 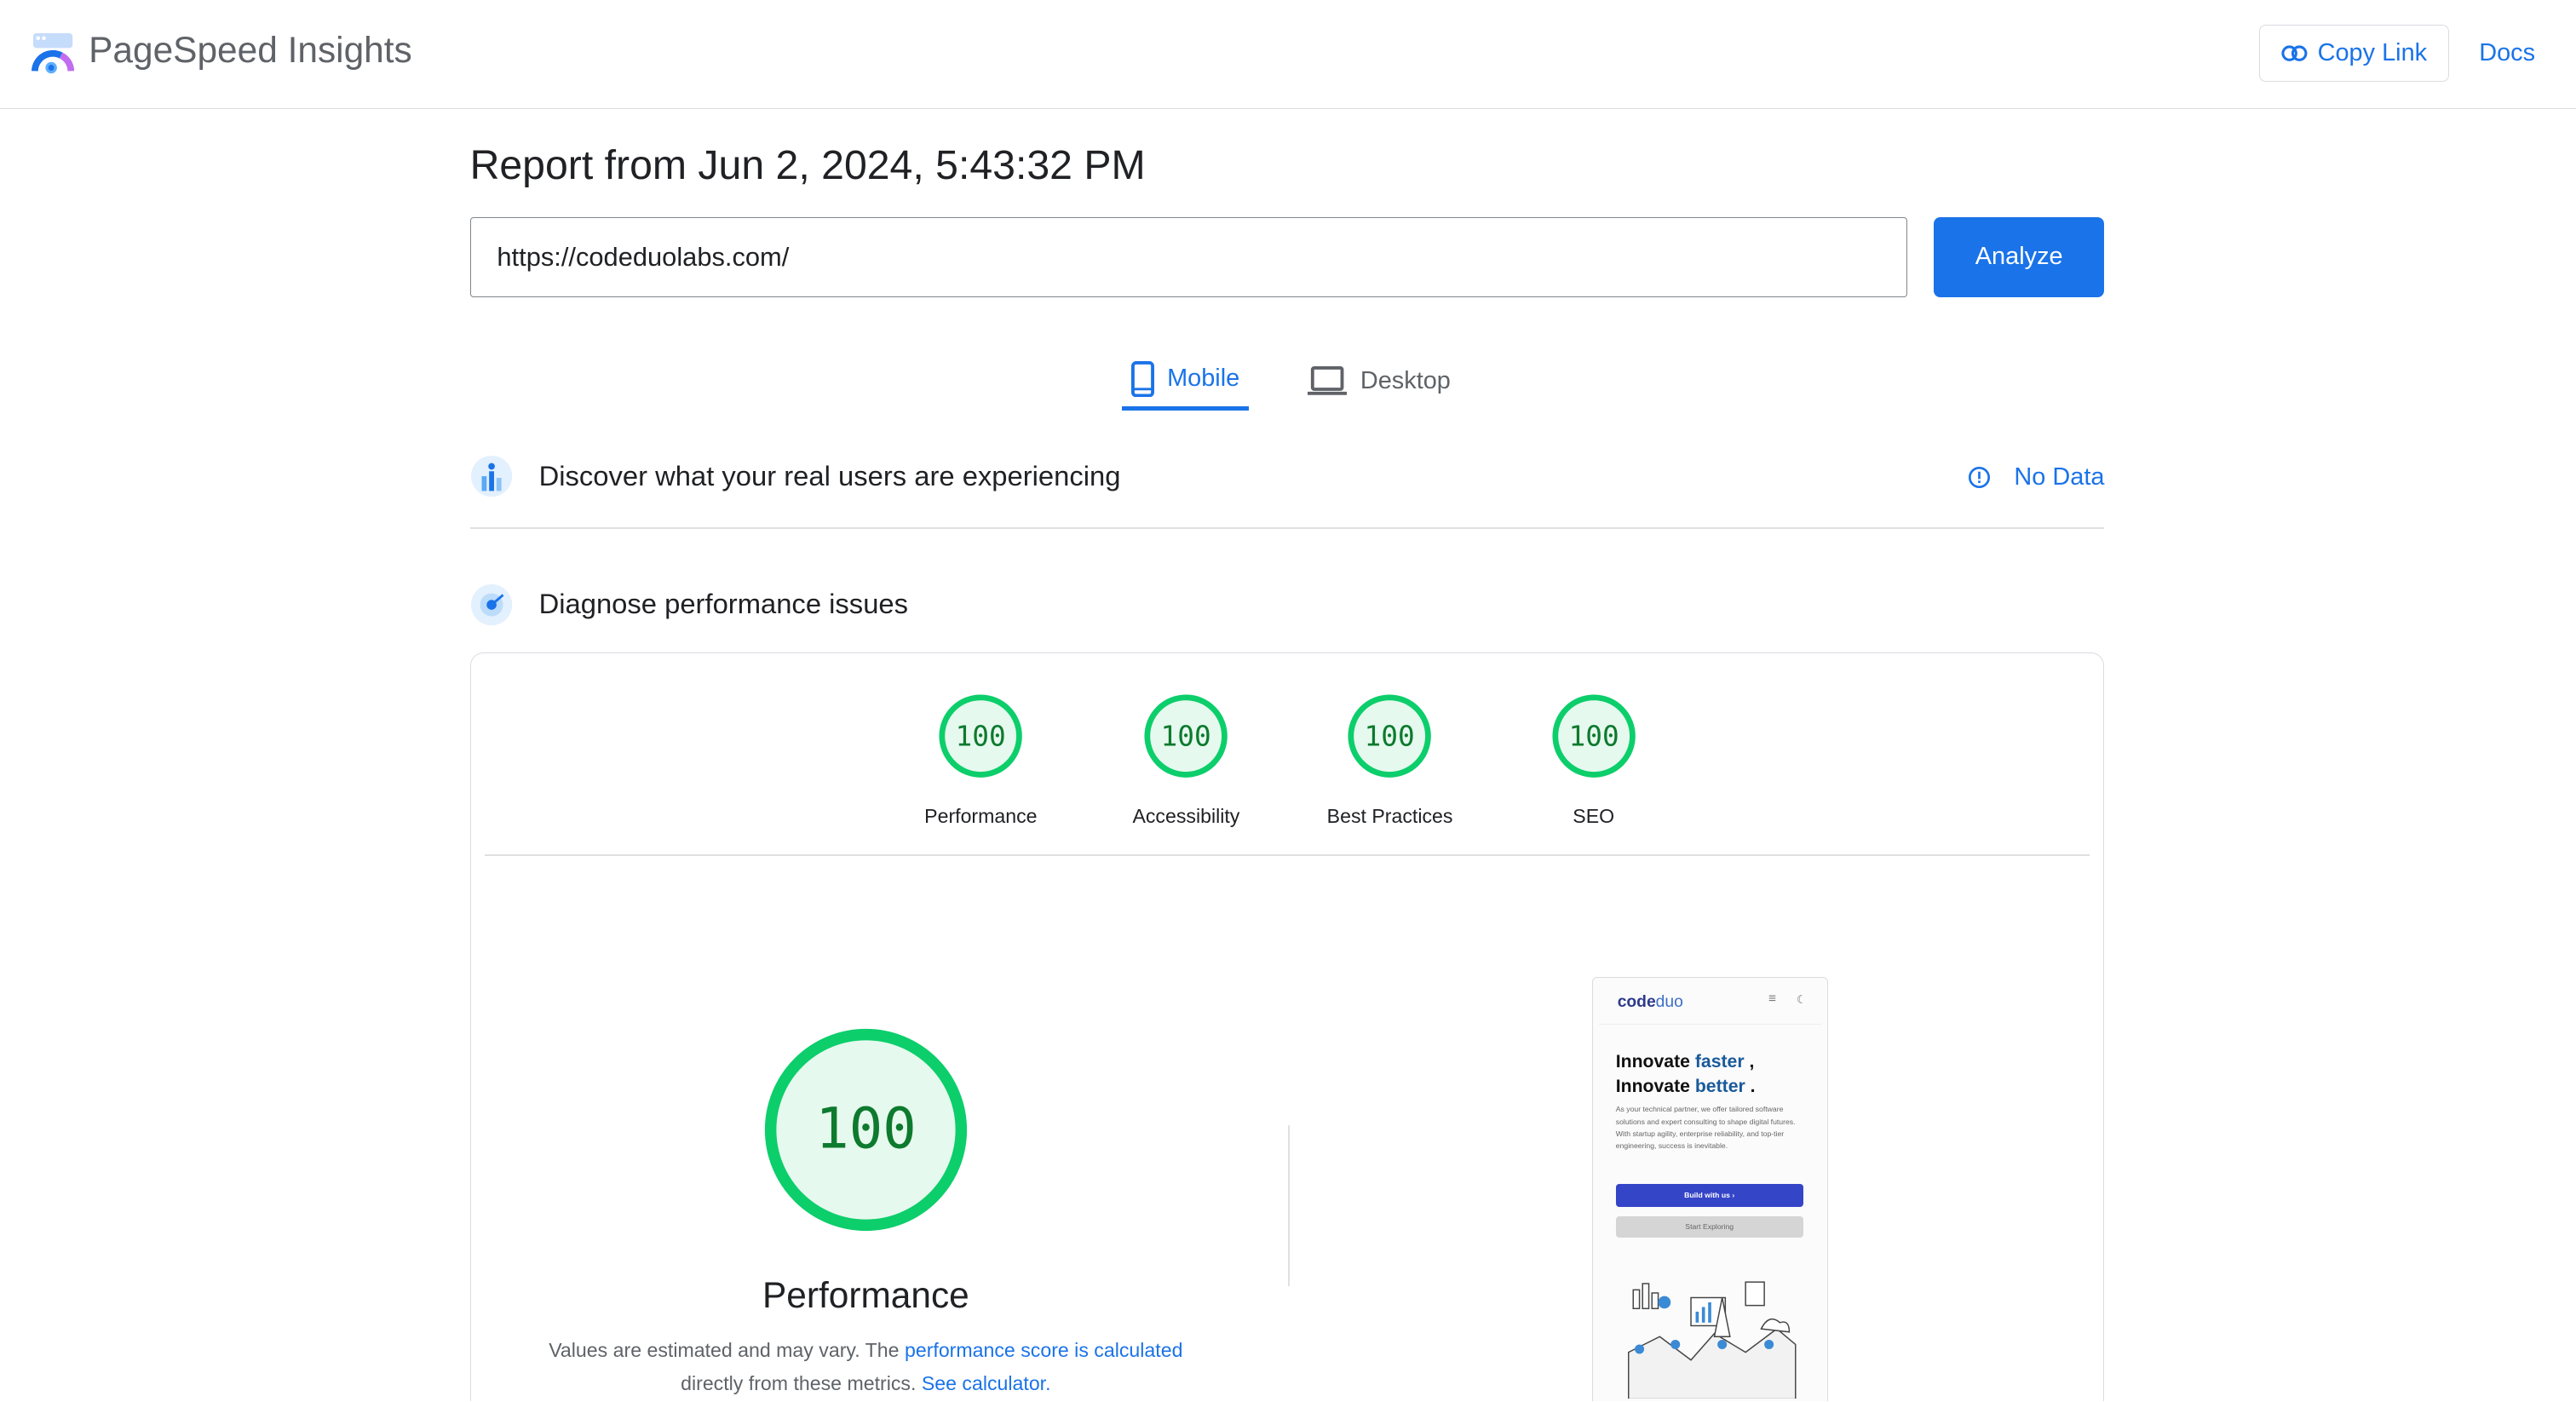 What do you see at coordinates (1650, 1001) in the screenshot?
I see `screenshot-logo: codeduo` at bounding box center [1650, 1001].